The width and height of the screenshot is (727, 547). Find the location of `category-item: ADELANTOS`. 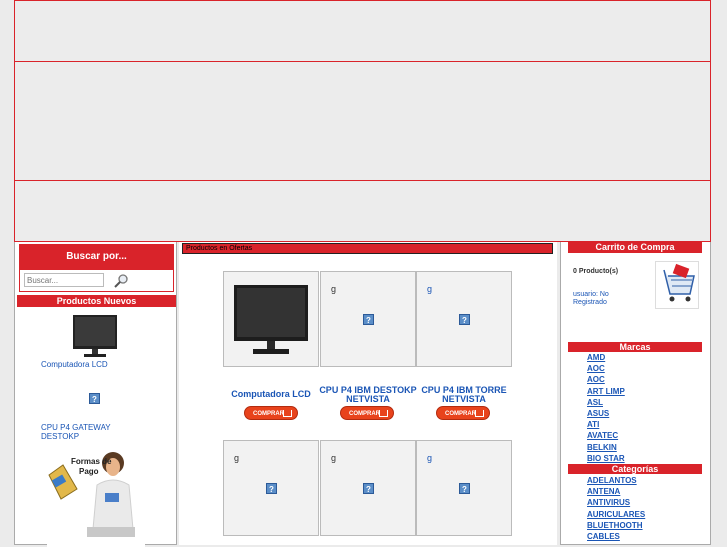

category-item: ADELANTOS is located at coordinates (616, 480).